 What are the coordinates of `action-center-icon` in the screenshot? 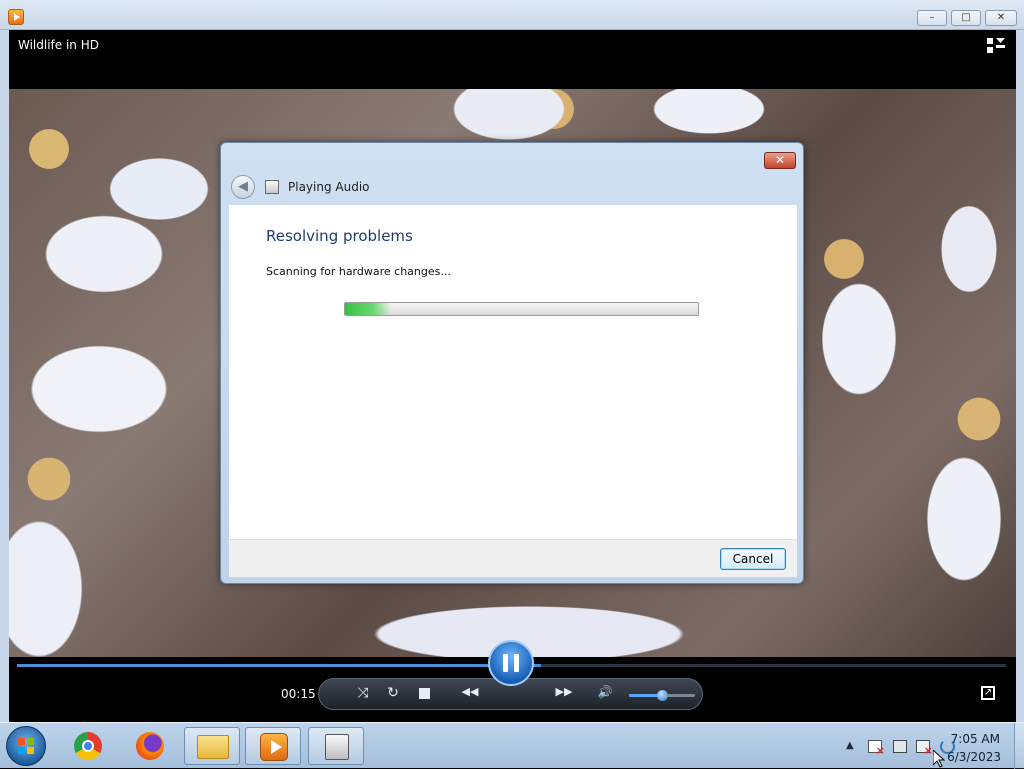 It's located at (876, 748).